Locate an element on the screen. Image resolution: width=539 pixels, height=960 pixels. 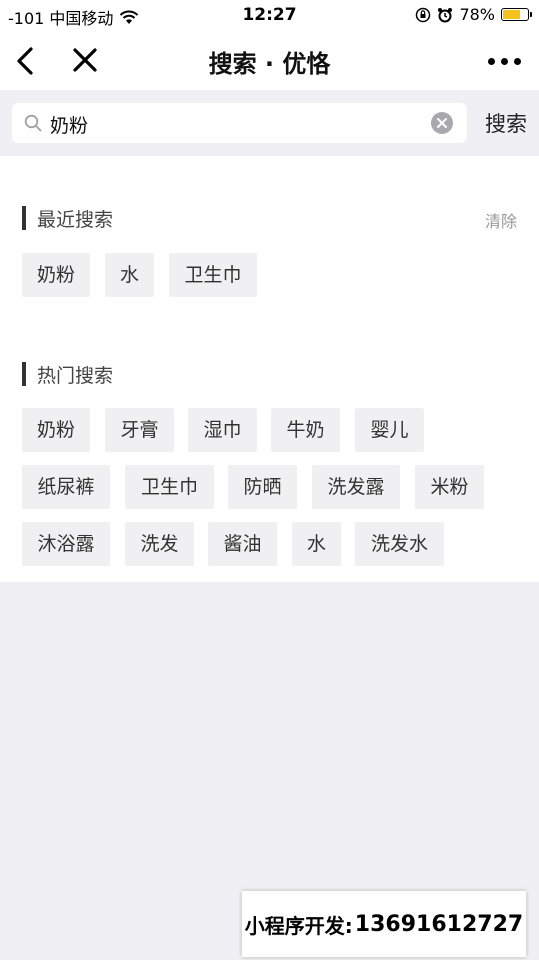
recent-search-header: 最近搜索 is located at coordinates (67, 218).